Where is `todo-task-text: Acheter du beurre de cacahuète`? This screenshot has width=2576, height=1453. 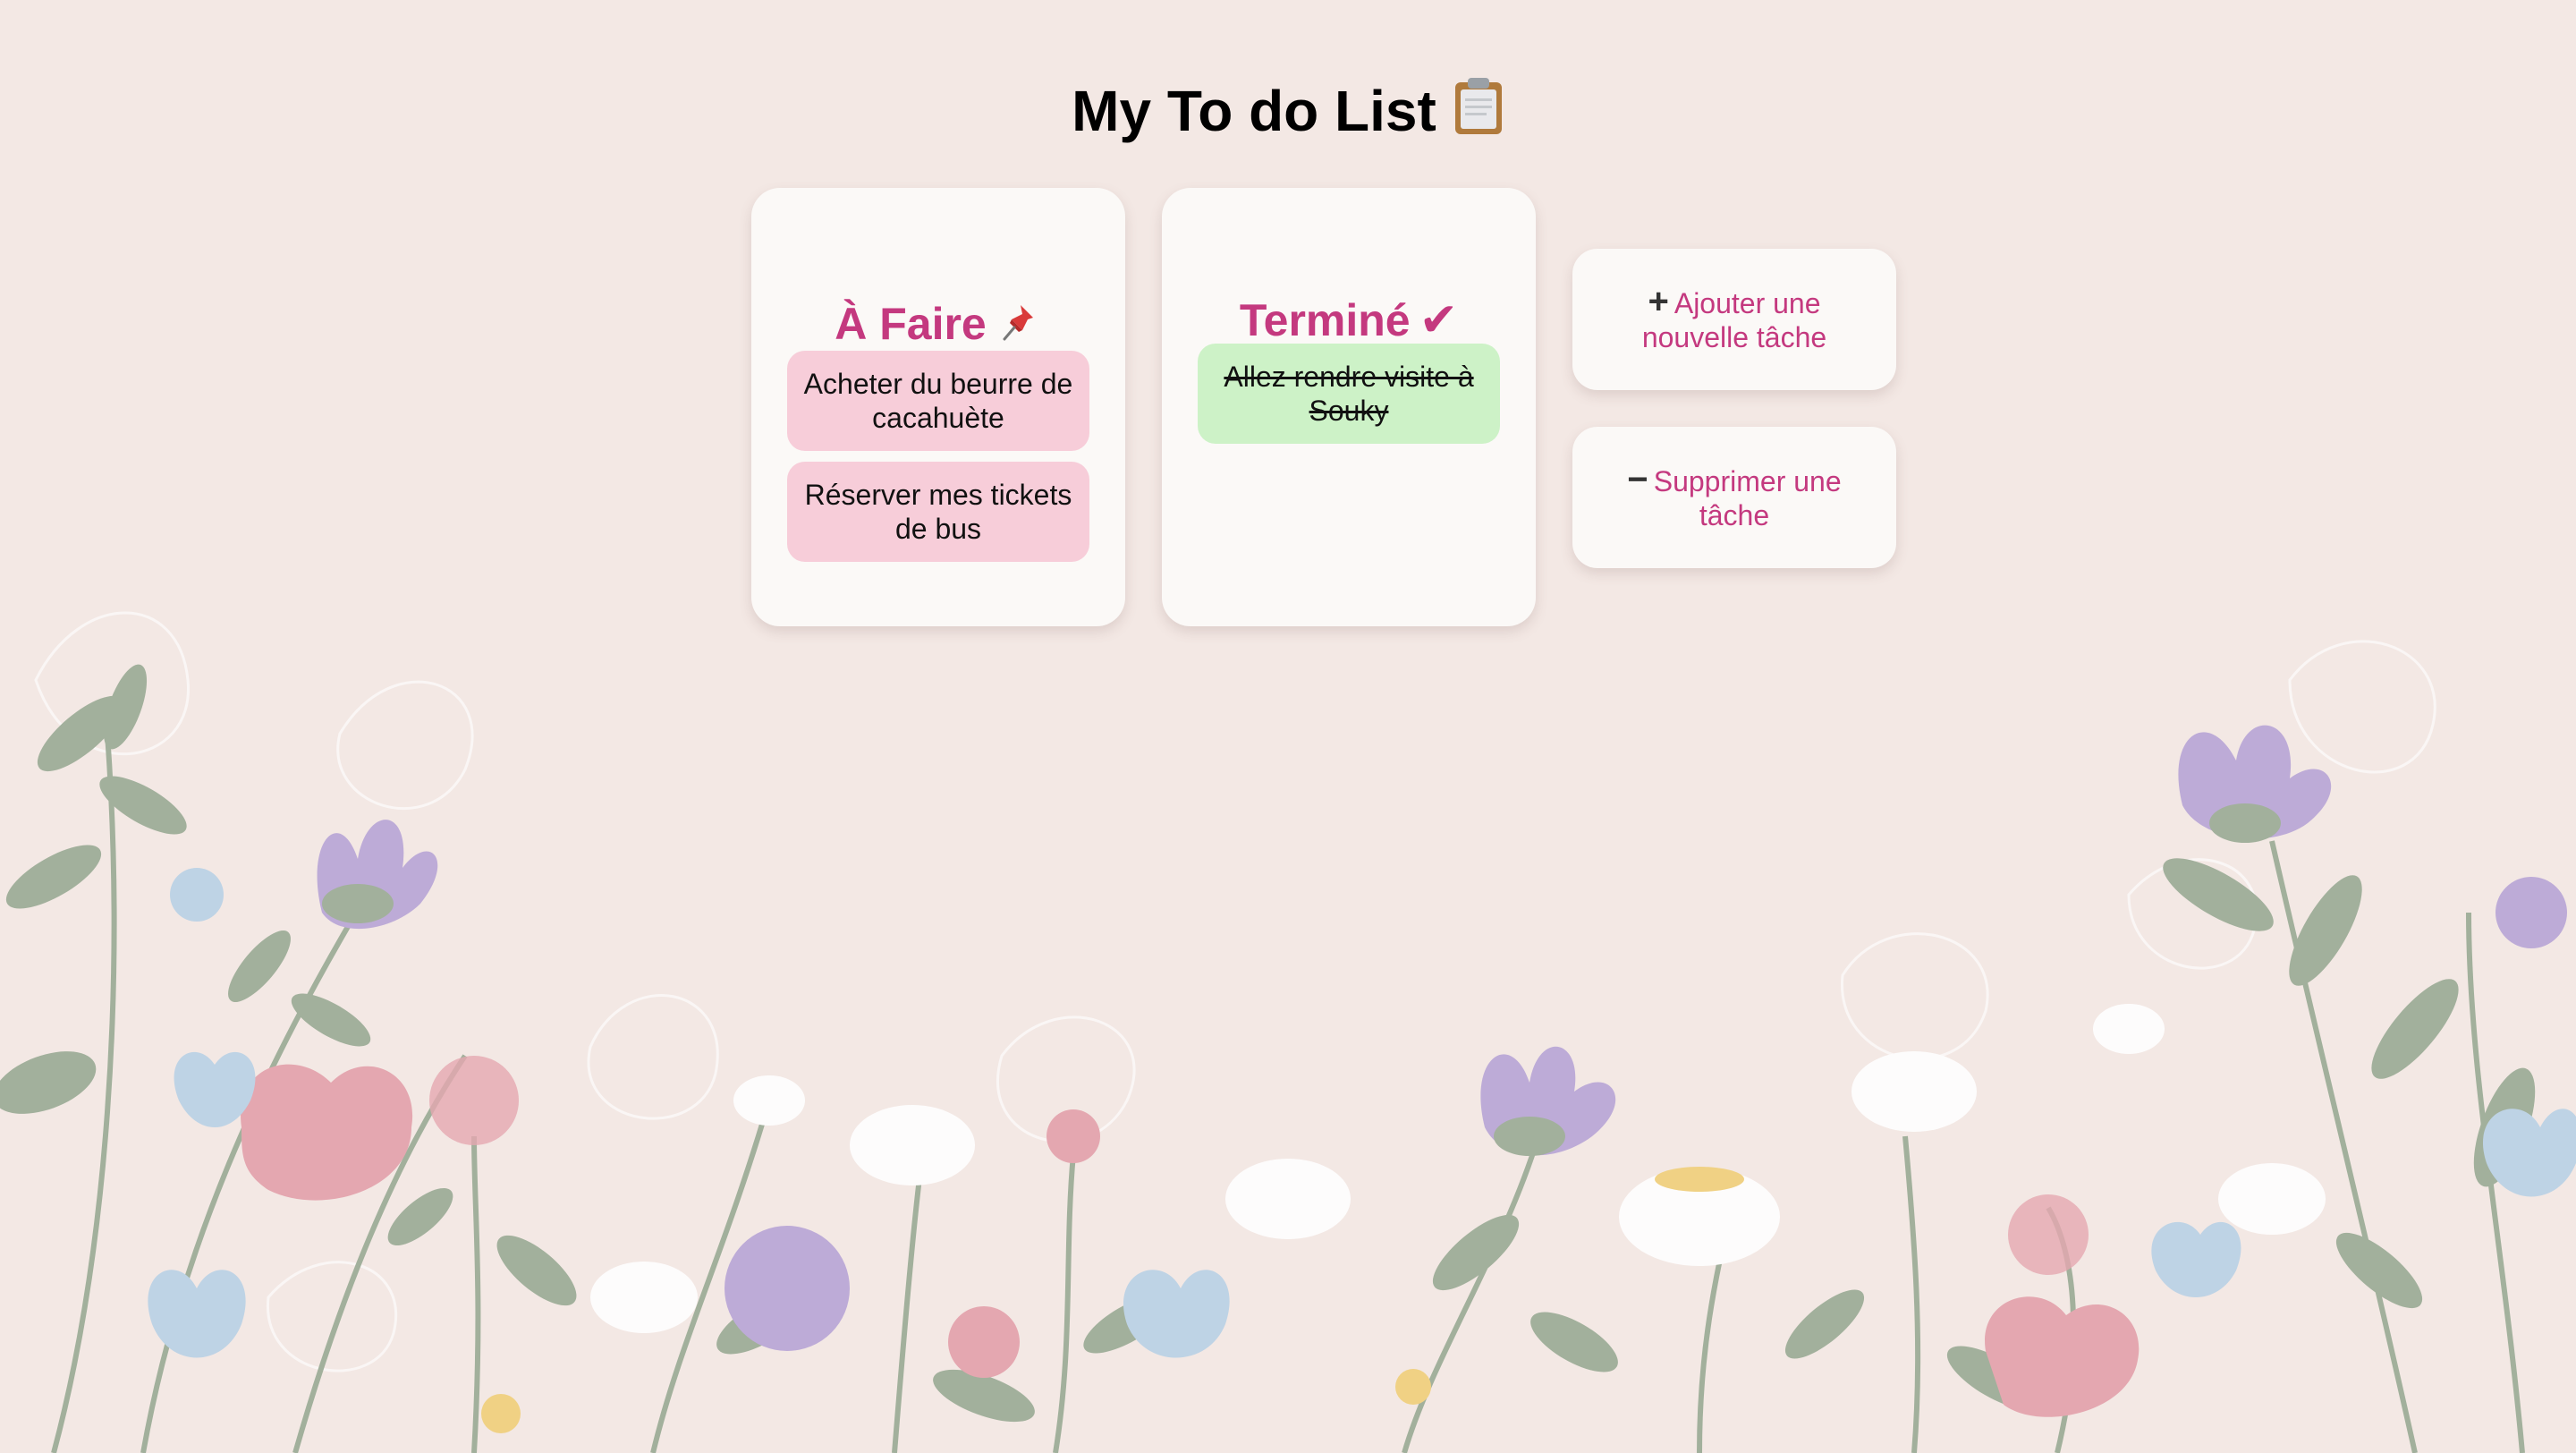
todo-task-text: Acheter du beurre de cacahuète is located at coordinates (938, 401).